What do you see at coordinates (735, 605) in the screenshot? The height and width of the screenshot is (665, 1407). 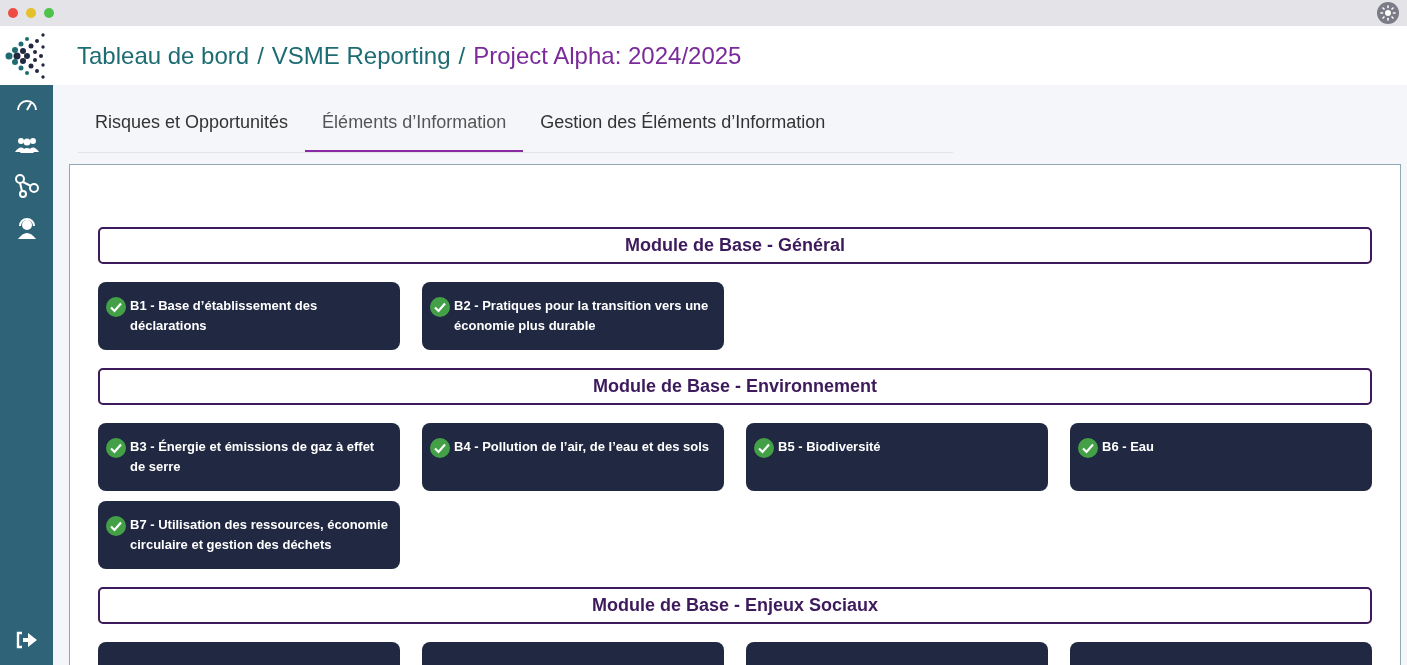 I see `section-heading: Module de Base - Enjeux Sociaux` at bounding box center [735, 605].